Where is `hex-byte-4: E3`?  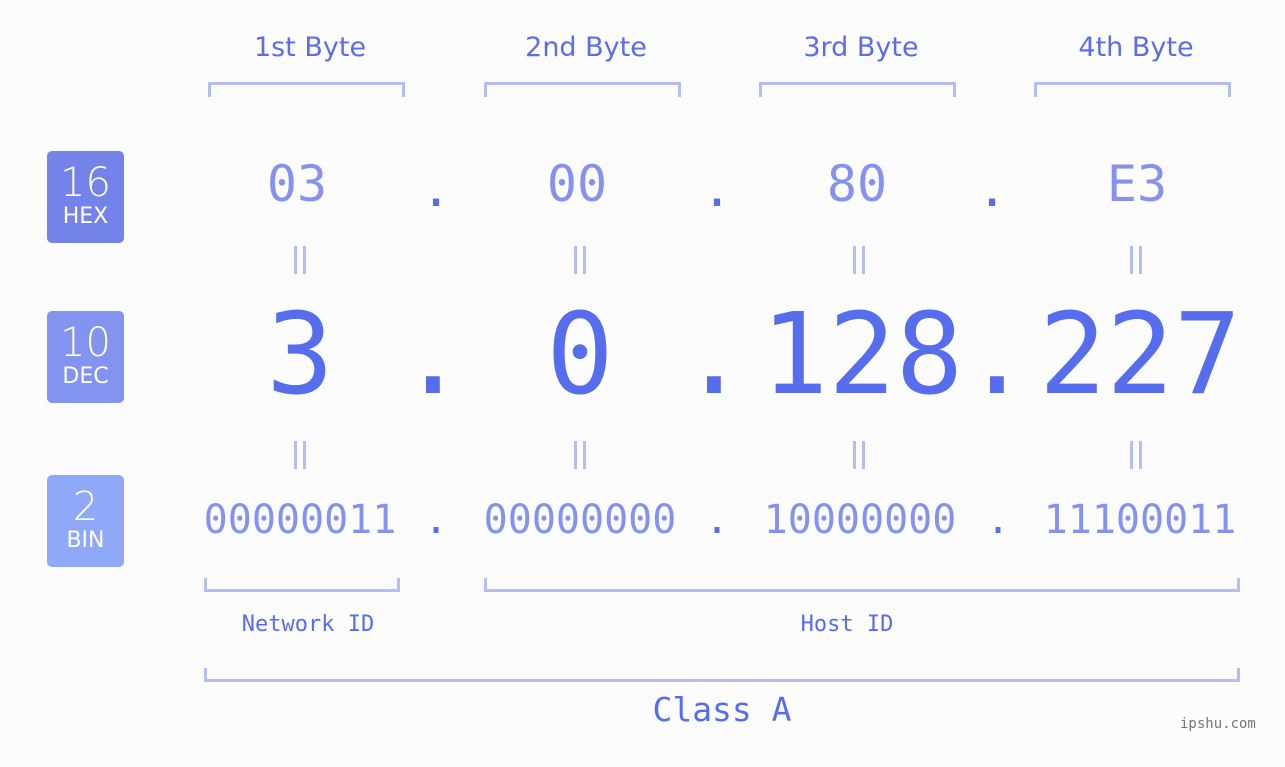 hex-byte-4: E3 is located at coordinates (1137, 184).